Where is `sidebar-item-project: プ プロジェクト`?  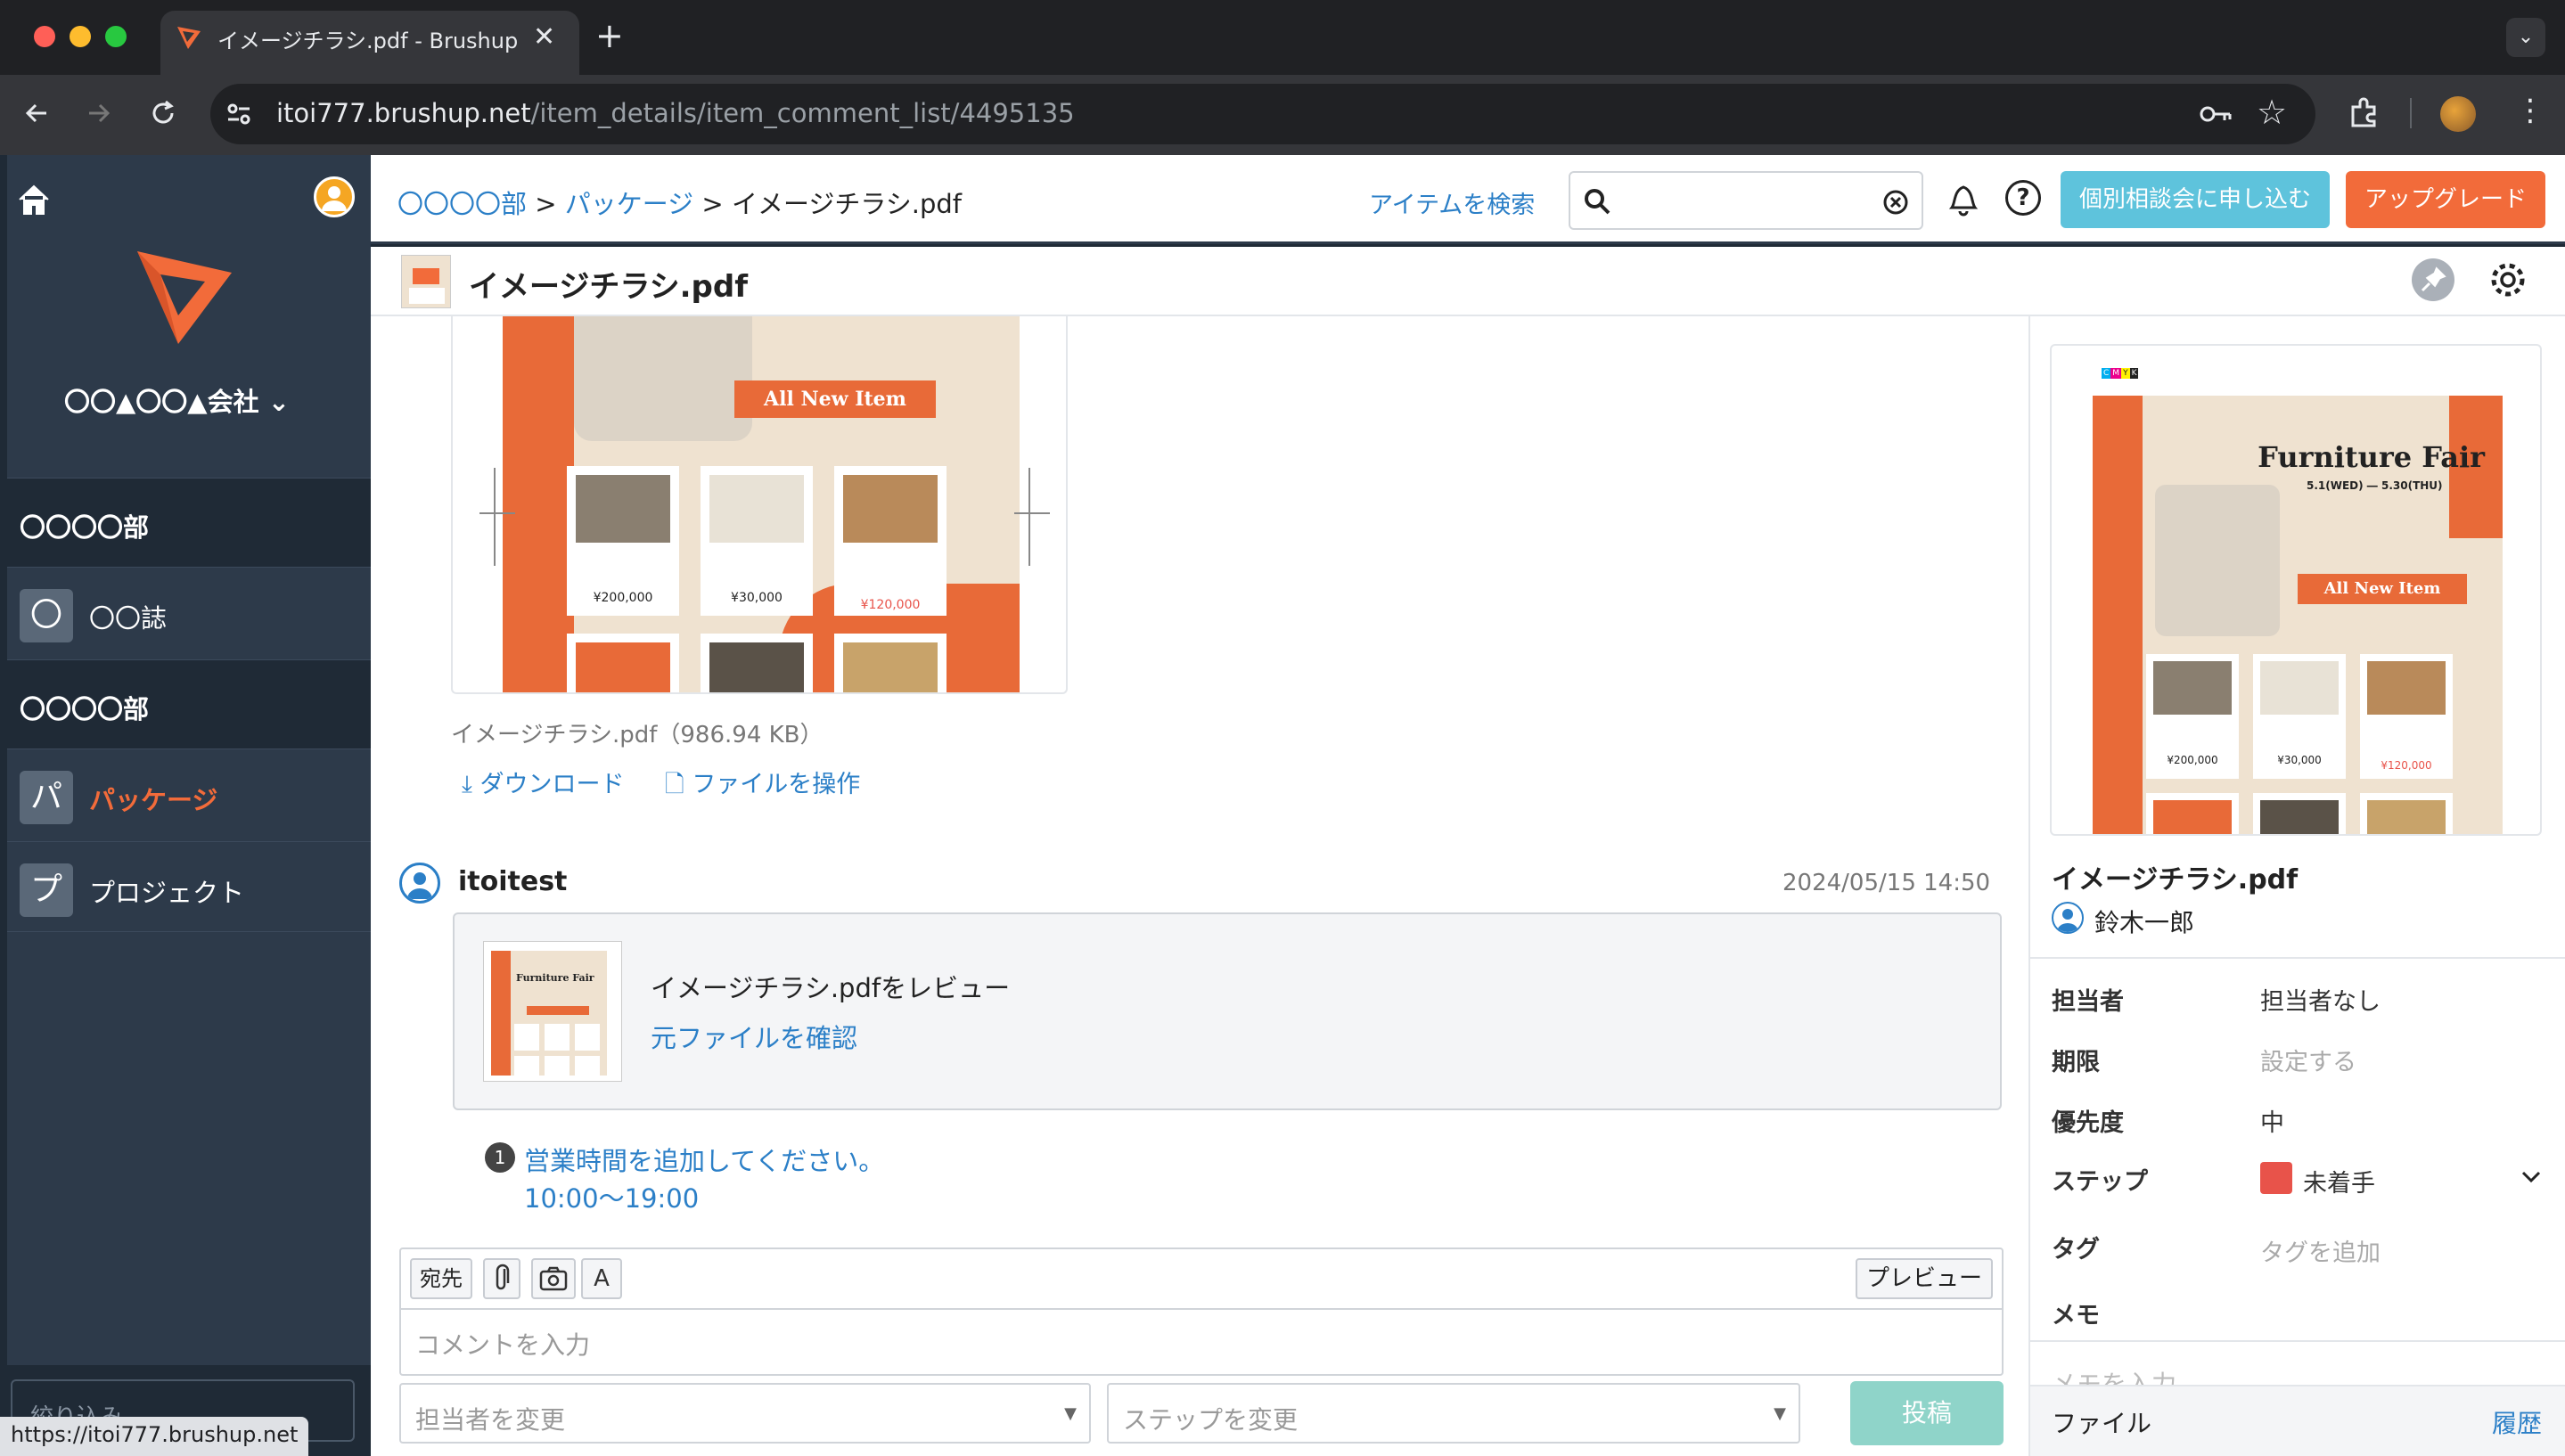
sidebar-item-project: プ プロジェクト is located at coordinates (189, 886).